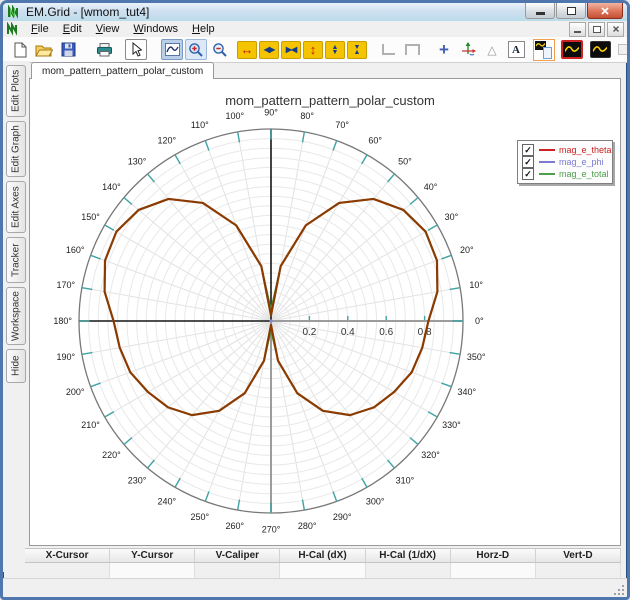 The height and width of the screenshot is (600, 630). I want to click on cursor-arrow-icon, so click(137, 49).